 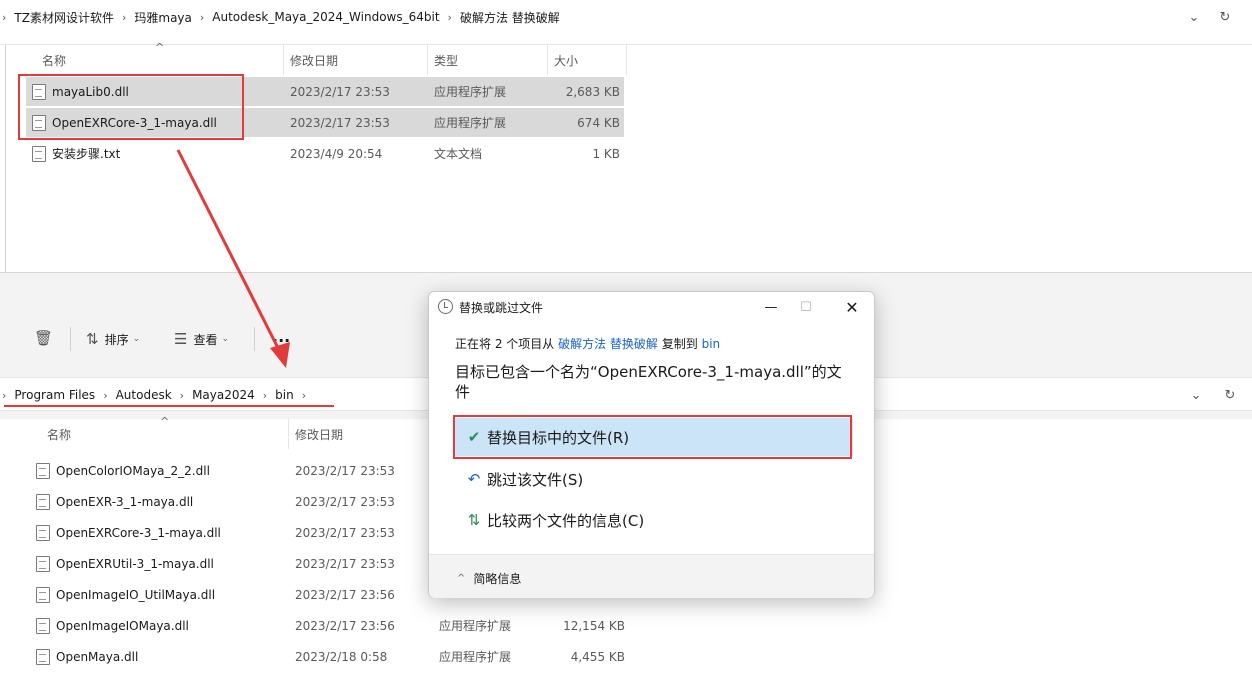 What do you see at coordinates (654, 479) in the screenshot?
I see `skip-file-option: ↶ 跳过该文件(S)` at bounding box center [654, 479].